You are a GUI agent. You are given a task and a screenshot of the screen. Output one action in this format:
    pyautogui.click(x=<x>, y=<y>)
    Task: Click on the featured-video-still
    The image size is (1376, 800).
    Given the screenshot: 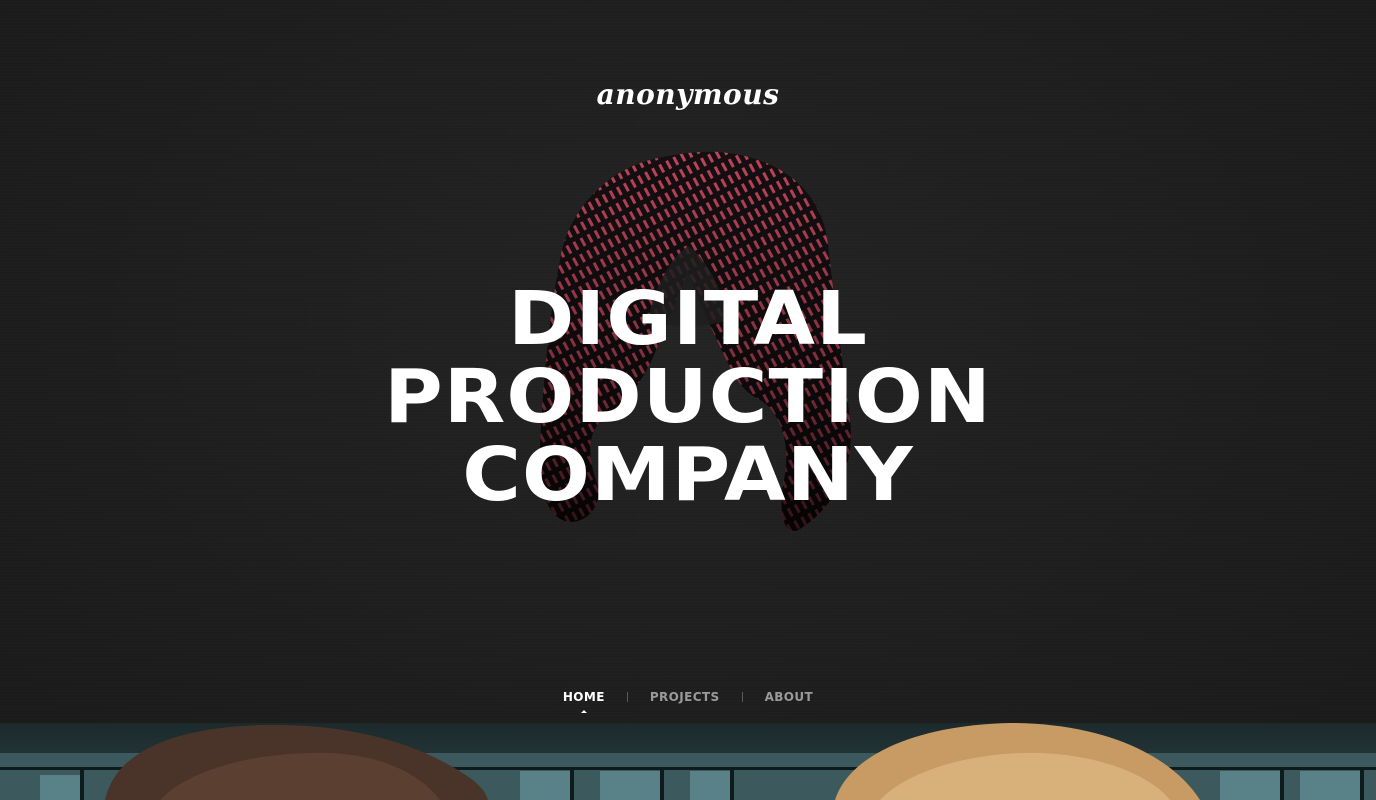 What is the action you would take?
    pyautogui.click(x=688, y=761)
    